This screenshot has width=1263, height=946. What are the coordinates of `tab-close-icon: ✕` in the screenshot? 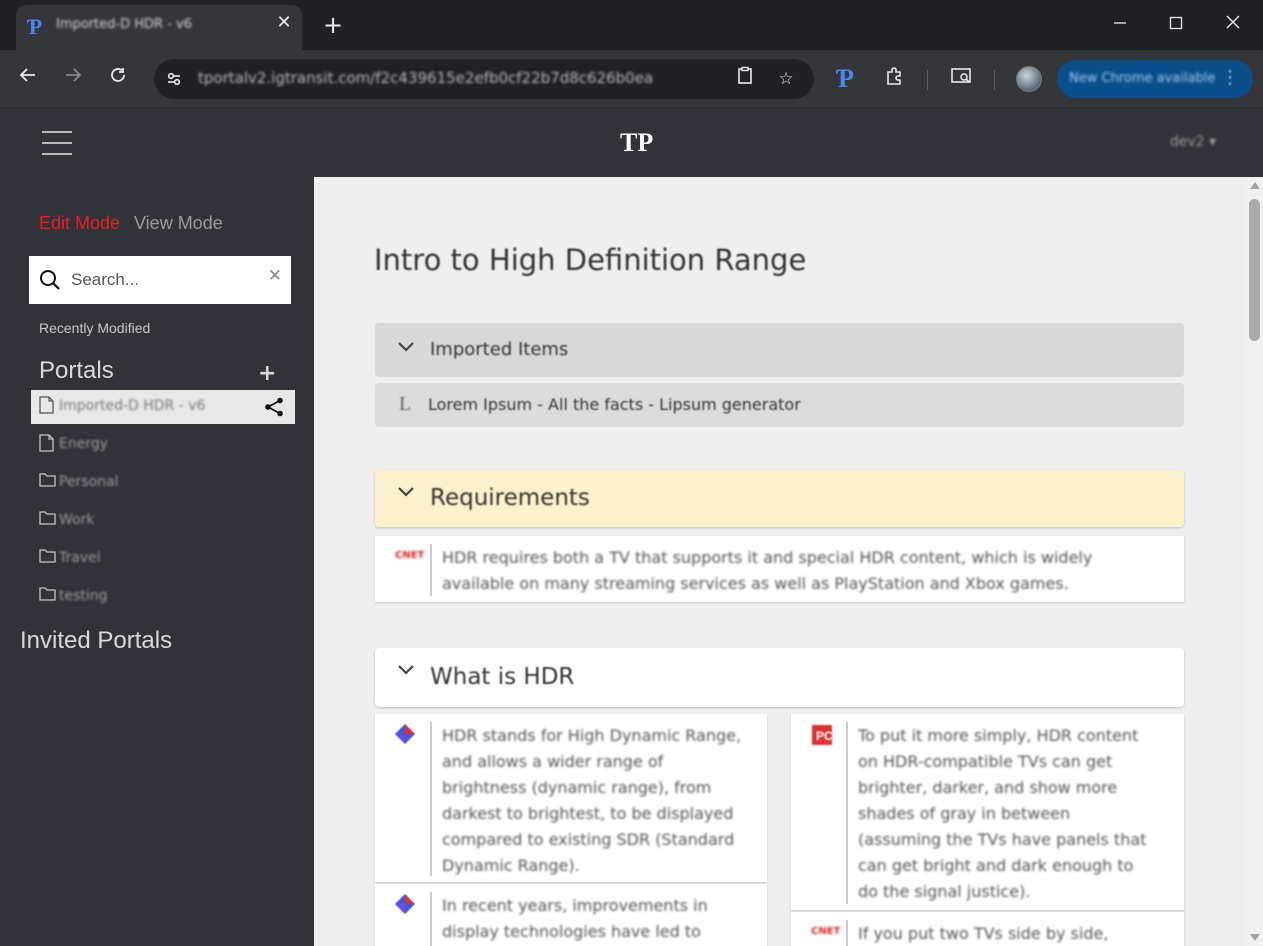 It's located at (284, 23).